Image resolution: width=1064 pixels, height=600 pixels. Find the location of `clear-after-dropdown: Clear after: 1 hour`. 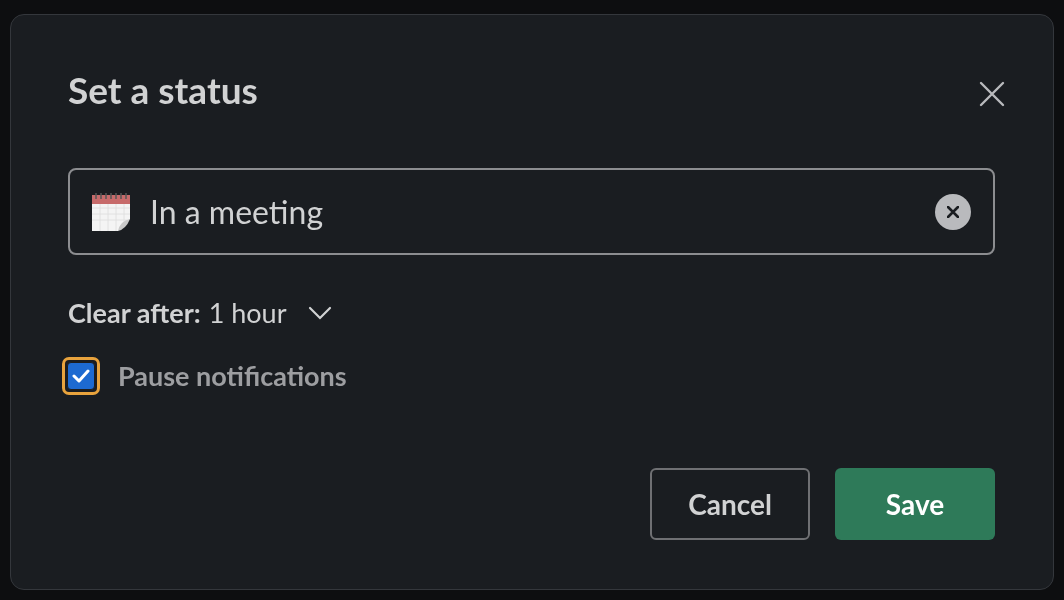

clear-after-dropdown: Clear after: 1 hour is located at coordinates (200, 312).